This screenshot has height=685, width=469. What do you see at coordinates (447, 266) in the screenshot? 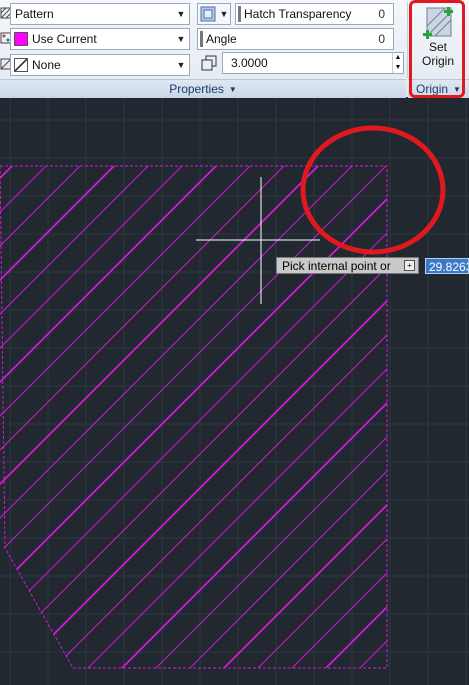
I see `coordinate-input: 29.8263` at bounding box center [447, 266].